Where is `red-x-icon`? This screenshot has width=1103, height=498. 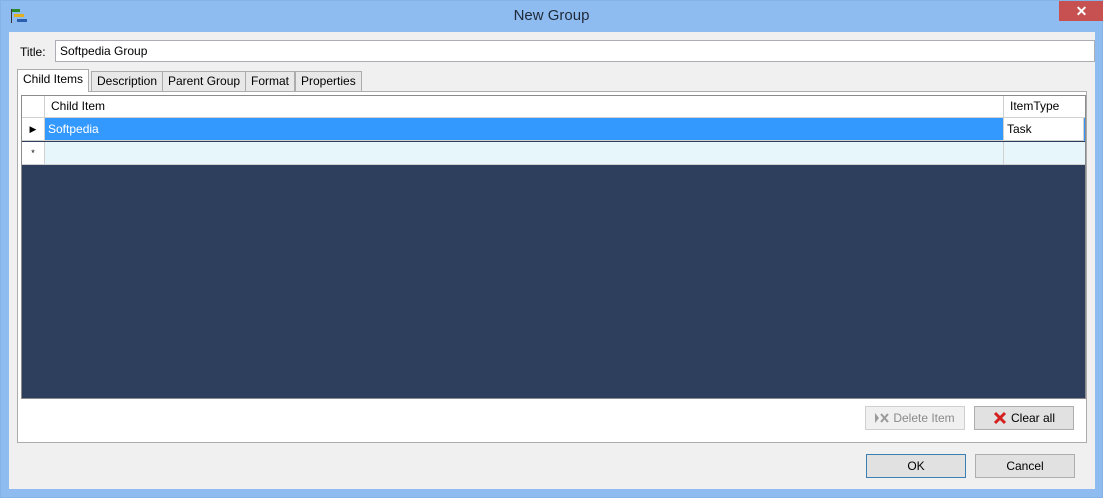
red-x-icon is located at coordinates (1000, 418).